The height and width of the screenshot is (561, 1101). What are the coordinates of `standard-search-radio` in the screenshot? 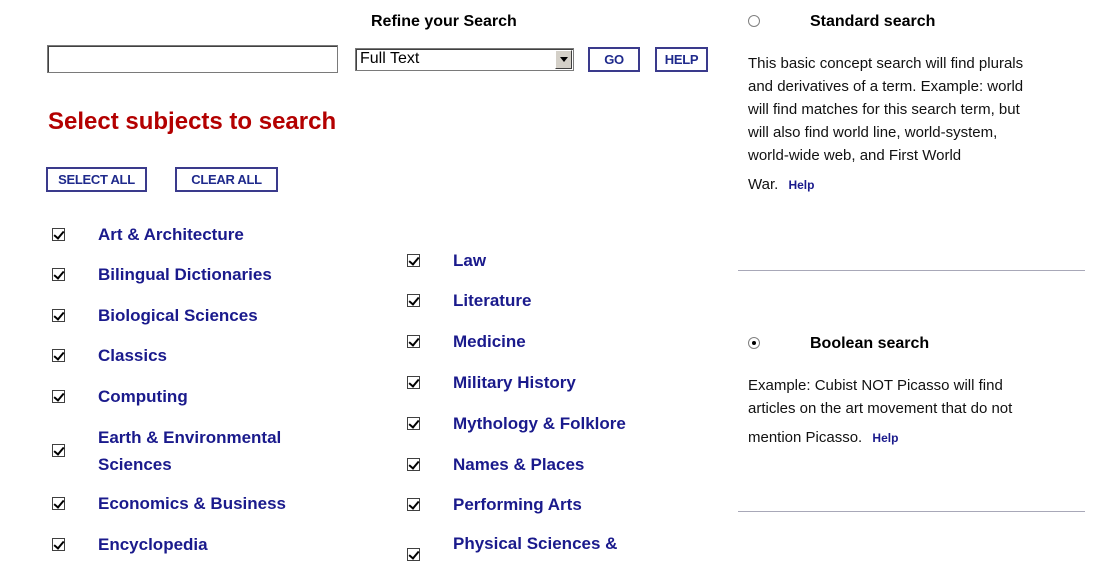 It's located at (754, 21).